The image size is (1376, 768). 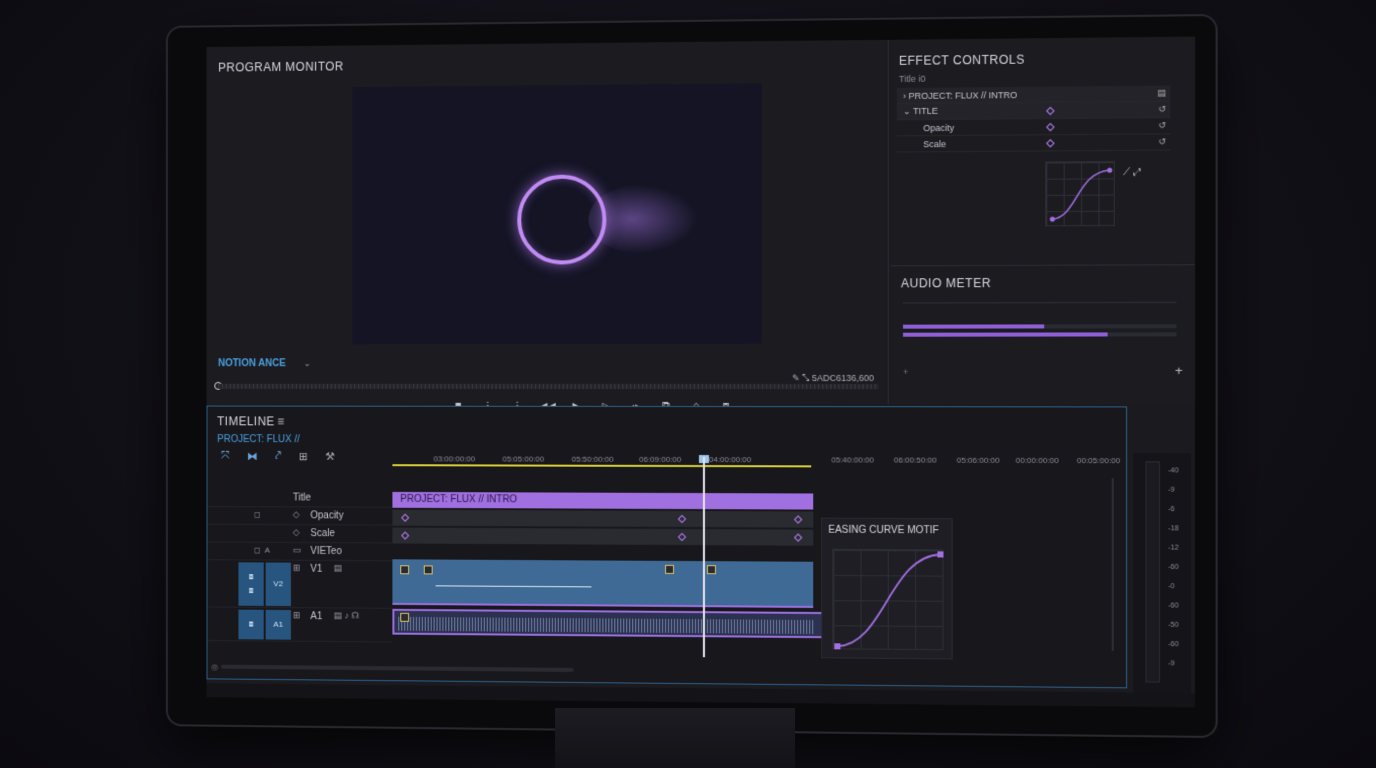 I want to click on fx-row-scale: Scale ↺, so click(x=1033, y=143).